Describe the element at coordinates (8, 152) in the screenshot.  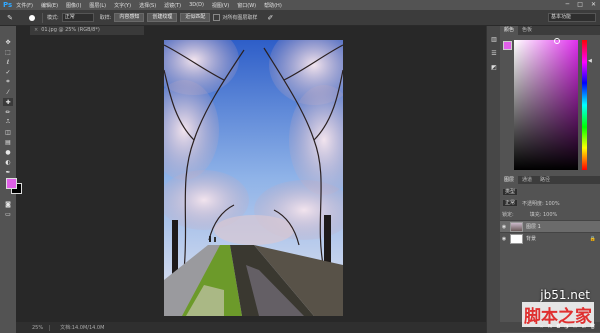
I see `blur-tool-icon: ●` at that location.